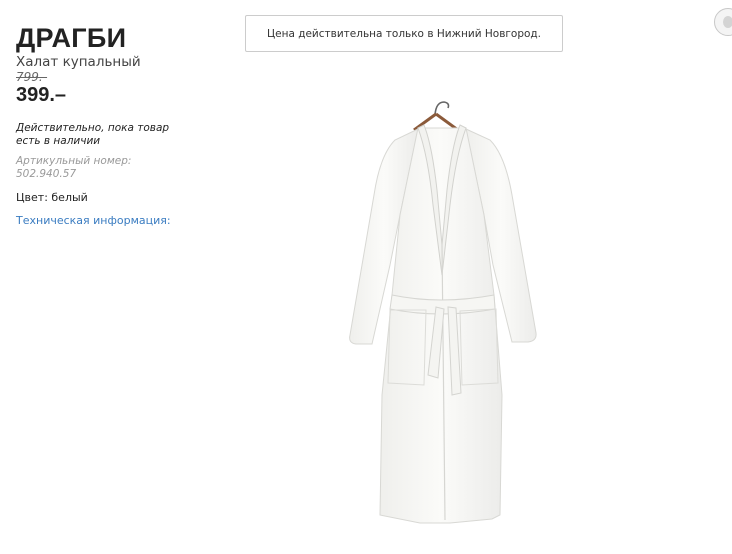 This screenshot has width=732, height=554. I want to click on current-price: 399.–, so click(41, 95).